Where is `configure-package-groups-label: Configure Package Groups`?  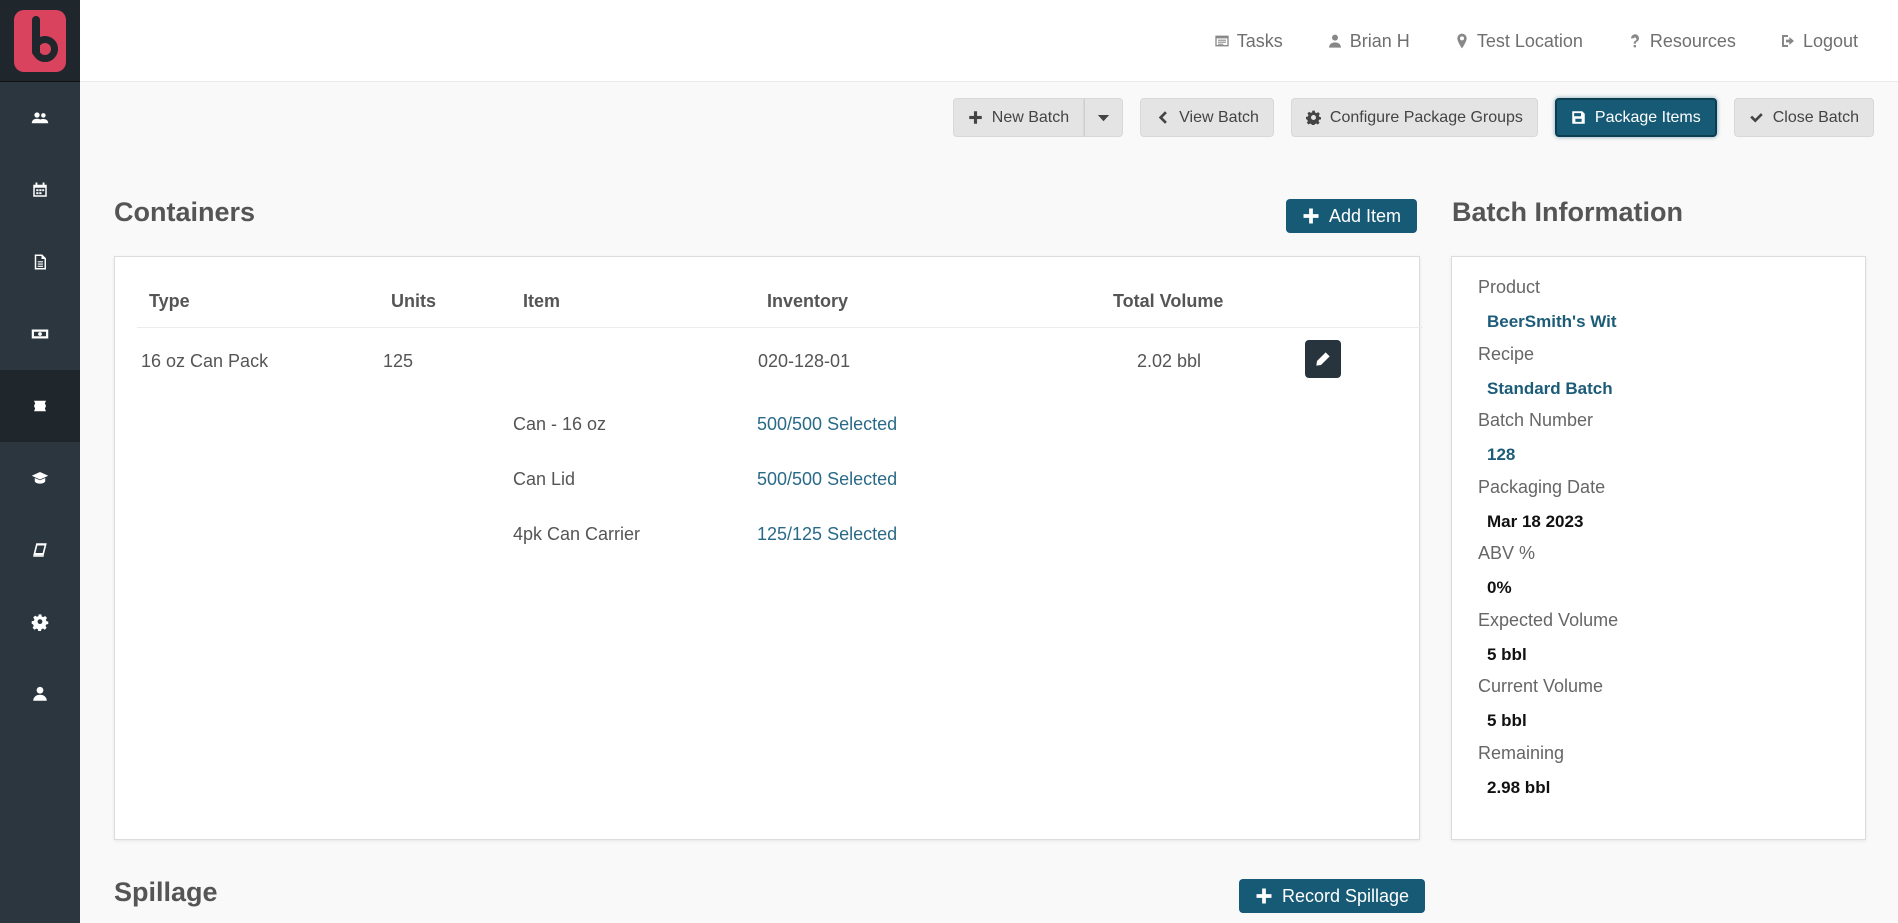 configure-package-groups-label: Configure Package Groups is located at coordinates (1426, 117).